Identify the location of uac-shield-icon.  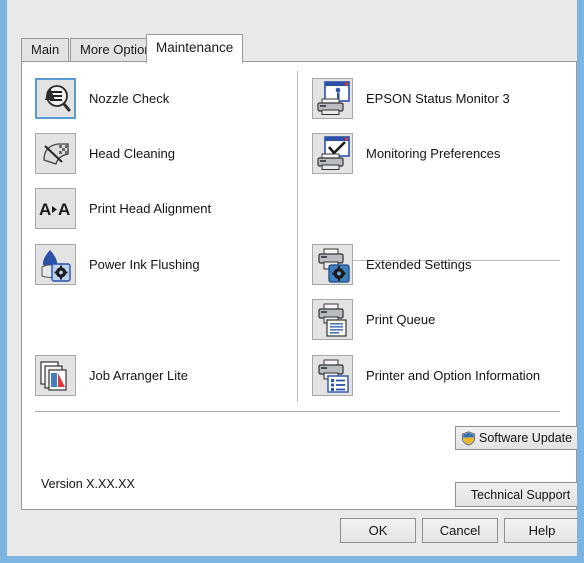
(468, 438).